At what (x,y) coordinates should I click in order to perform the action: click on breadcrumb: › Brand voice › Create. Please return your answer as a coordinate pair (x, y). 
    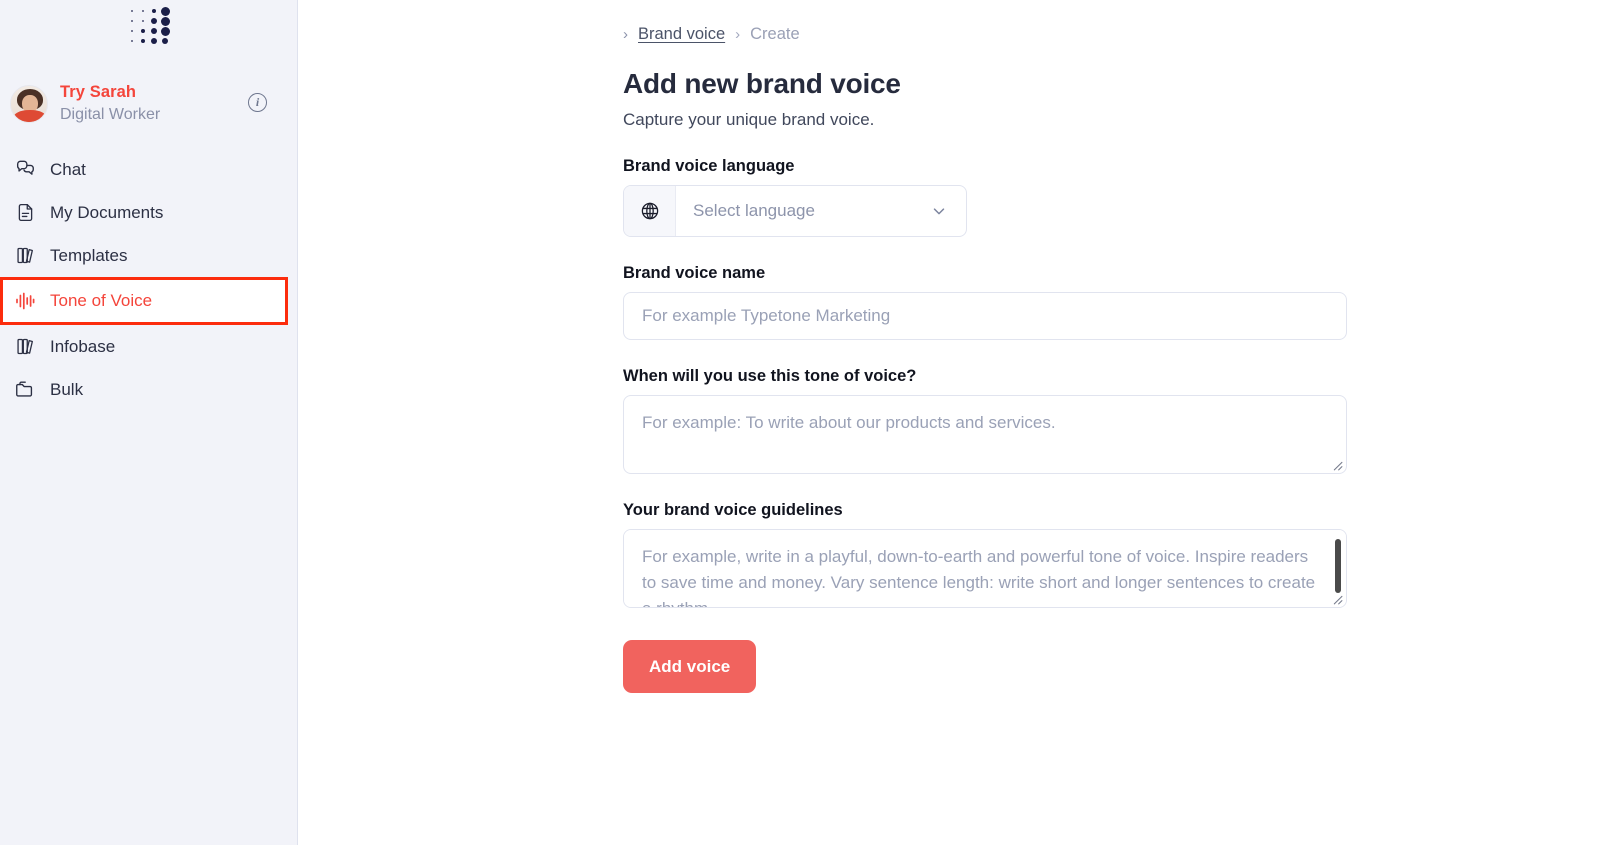
    Looking at the image, I should click on (1111, 34).